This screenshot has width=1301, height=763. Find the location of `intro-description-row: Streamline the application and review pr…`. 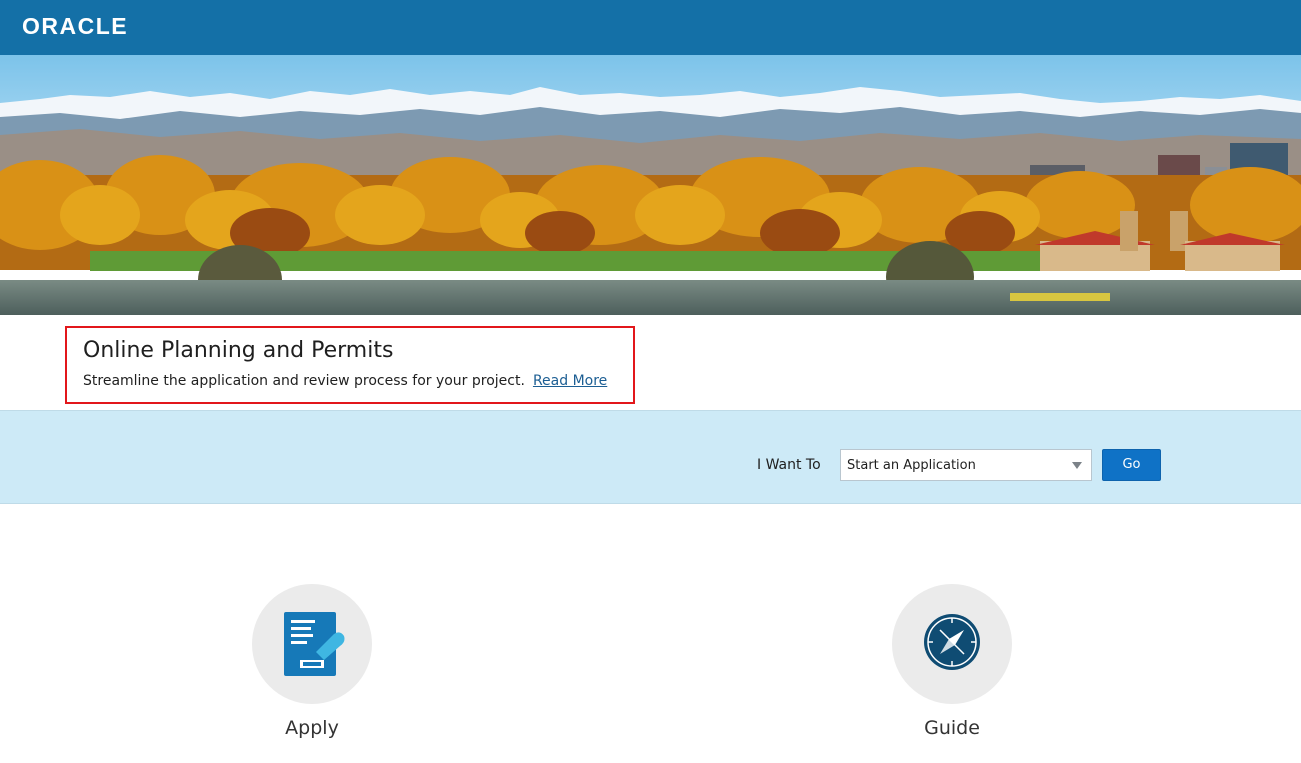

intro-description-row: Streamline the application and review pr… is located at coordinates (345, 381).